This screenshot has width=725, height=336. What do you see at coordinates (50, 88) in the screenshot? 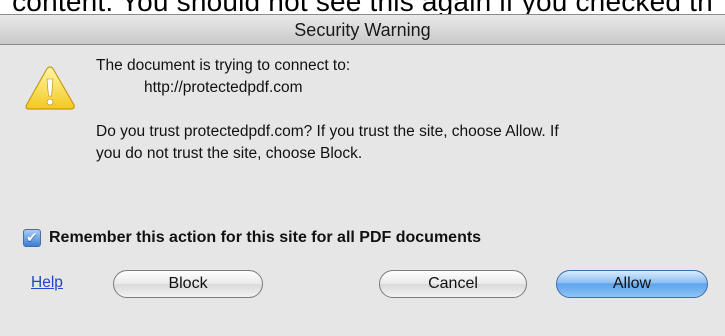
I see `warning-icon` at bounding box center [50, 88].